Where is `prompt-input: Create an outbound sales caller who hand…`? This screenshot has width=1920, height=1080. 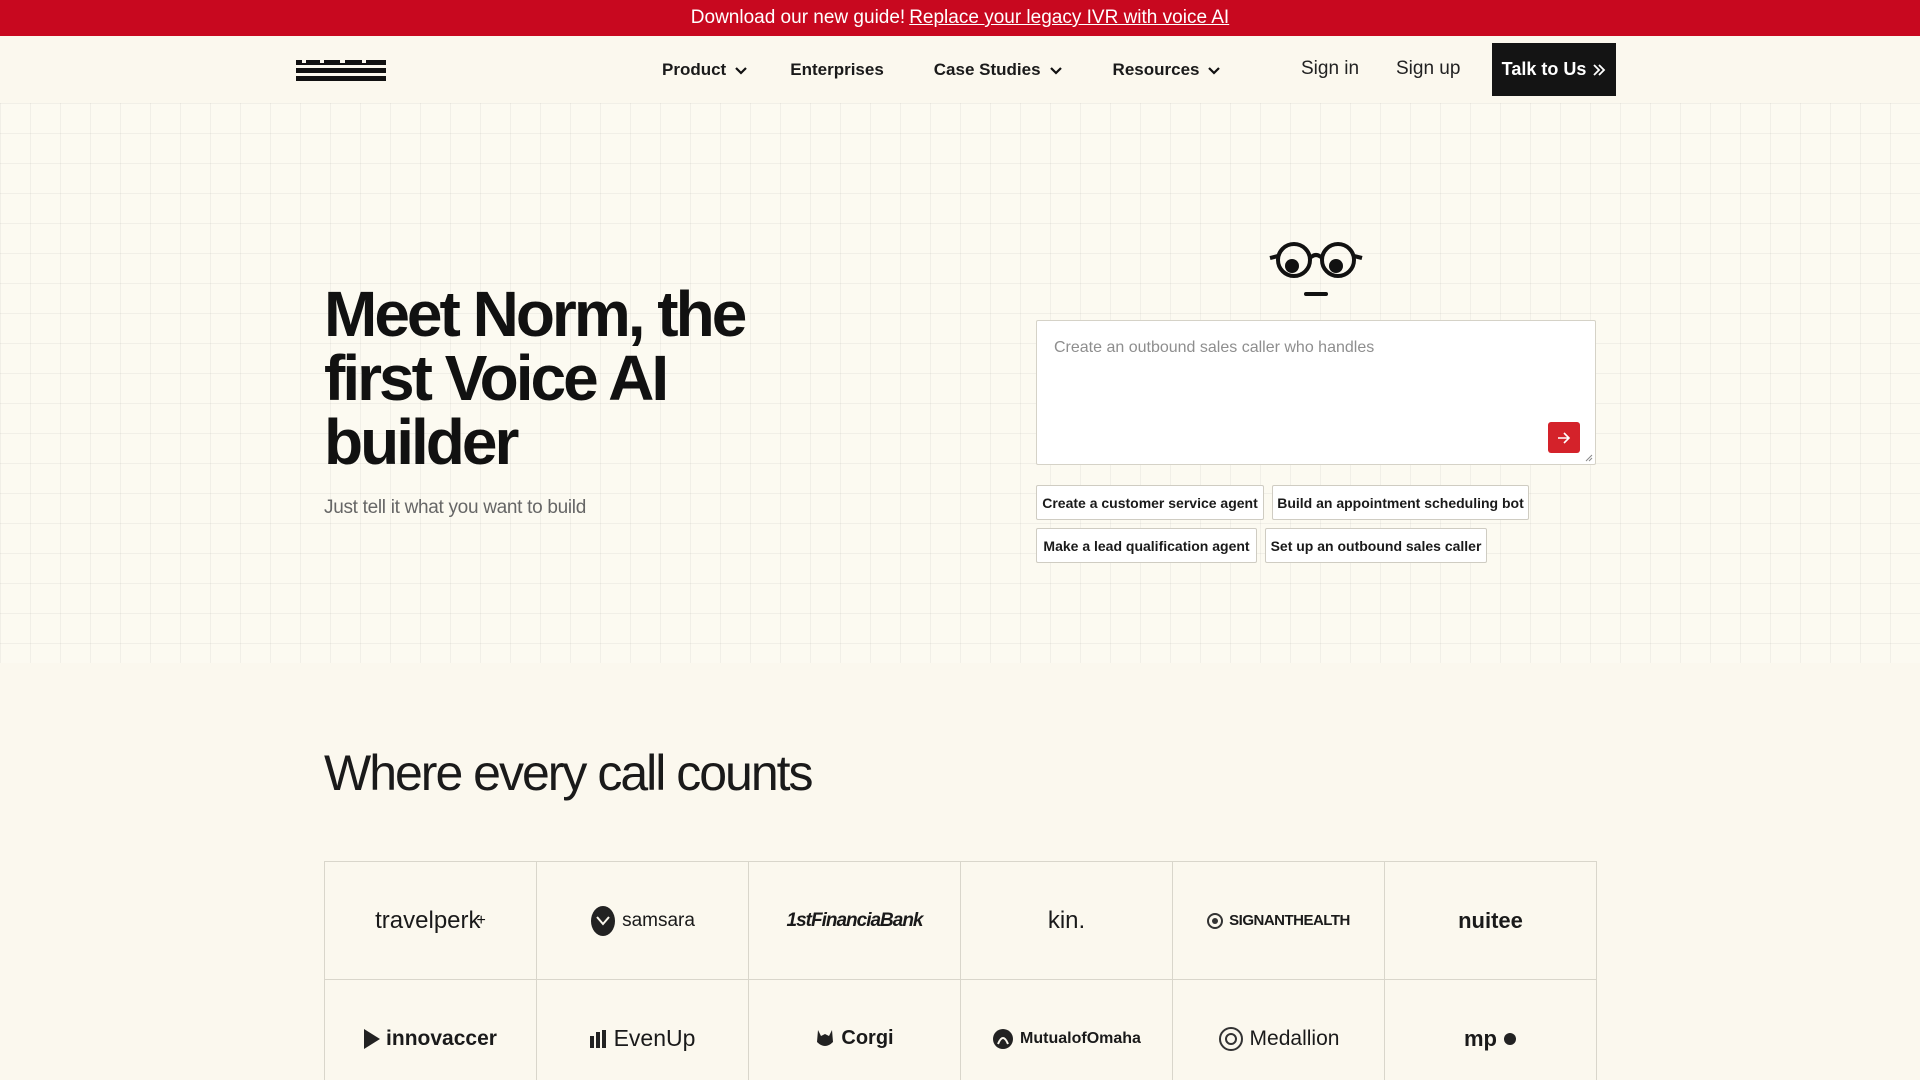
prompt-input: Create an outbound sales caller who hand… is located at coordinates (1316, 392).